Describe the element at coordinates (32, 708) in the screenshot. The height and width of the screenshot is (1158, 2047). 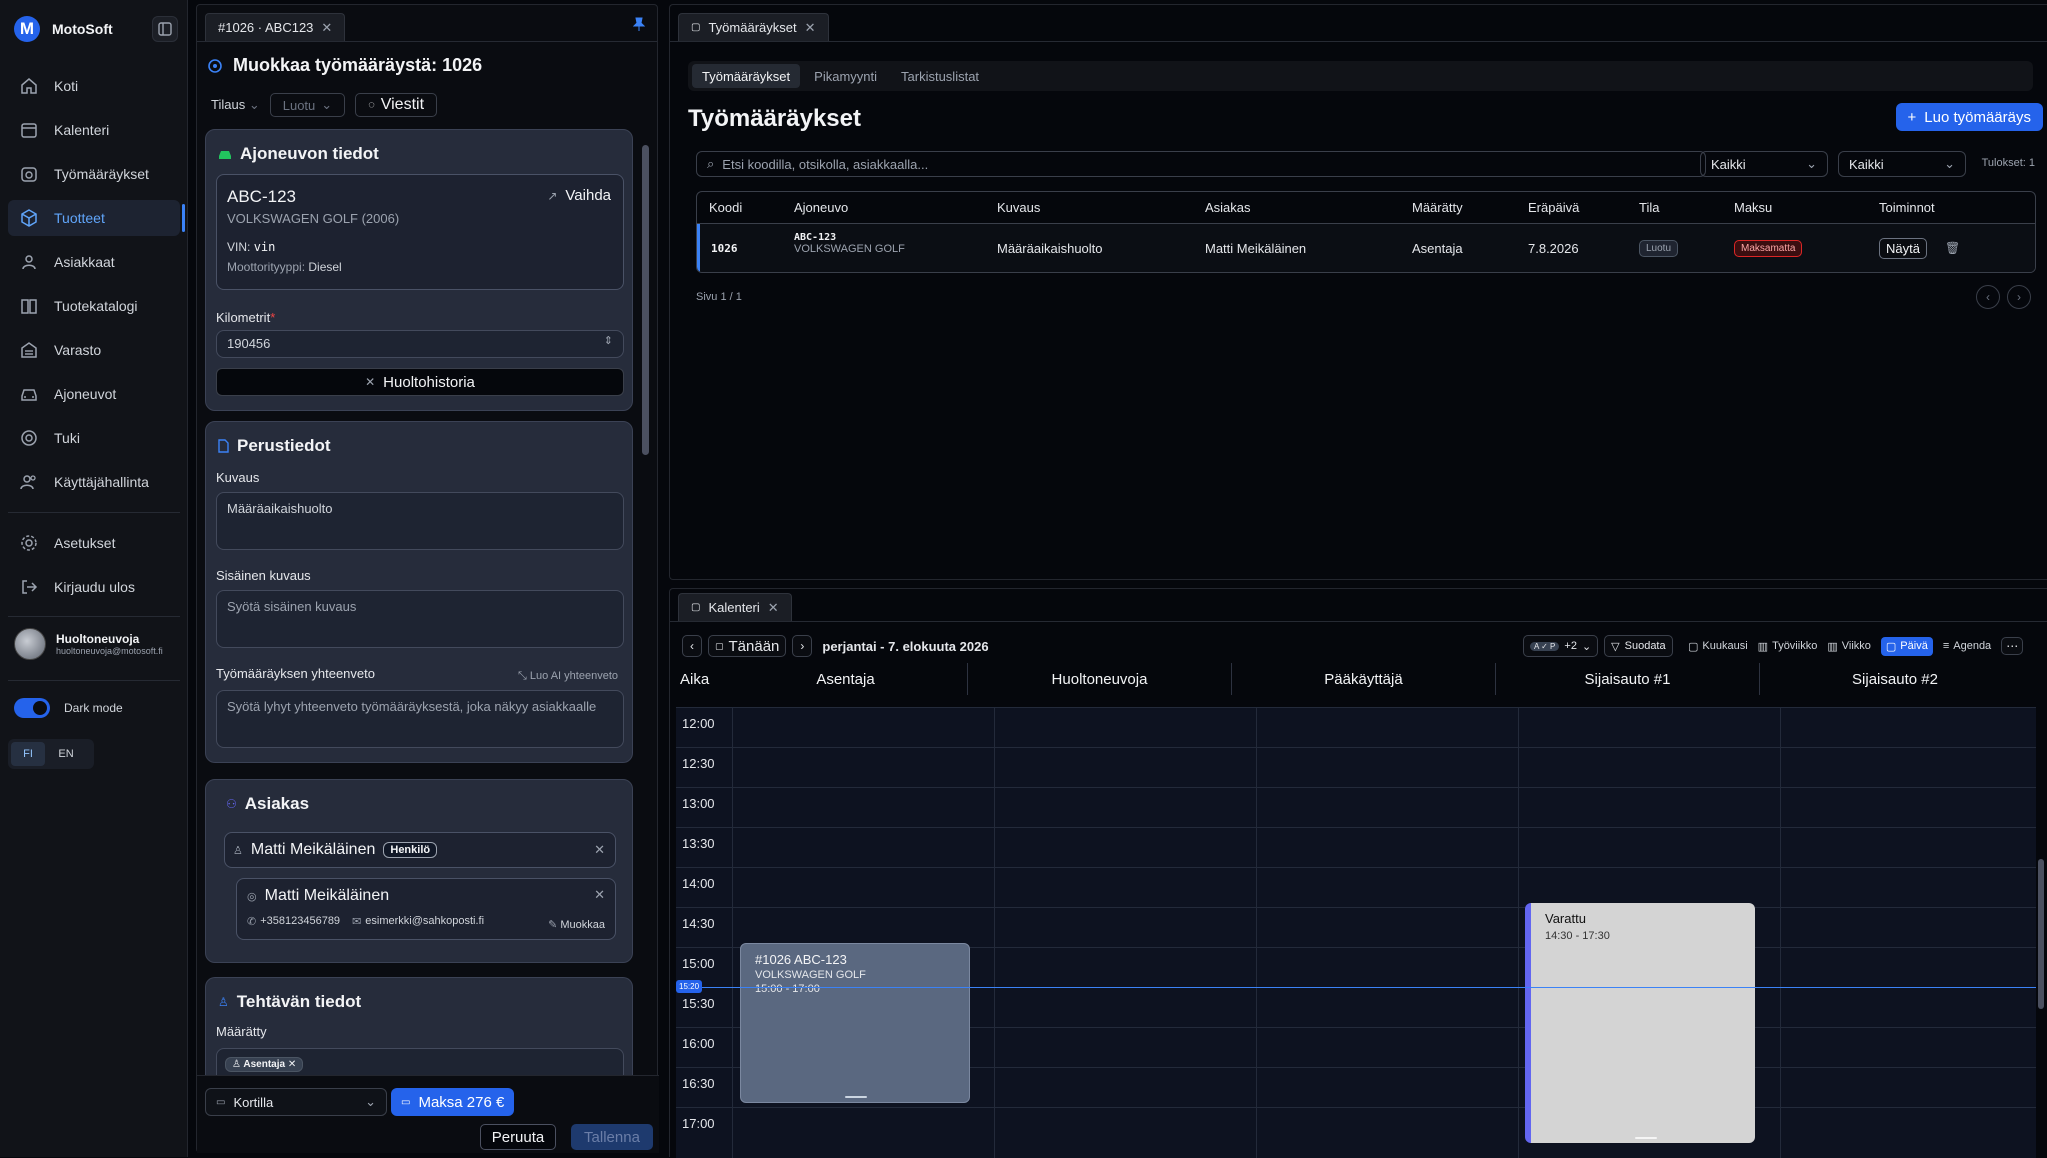
I see `dark-mode-toggle` at that location.